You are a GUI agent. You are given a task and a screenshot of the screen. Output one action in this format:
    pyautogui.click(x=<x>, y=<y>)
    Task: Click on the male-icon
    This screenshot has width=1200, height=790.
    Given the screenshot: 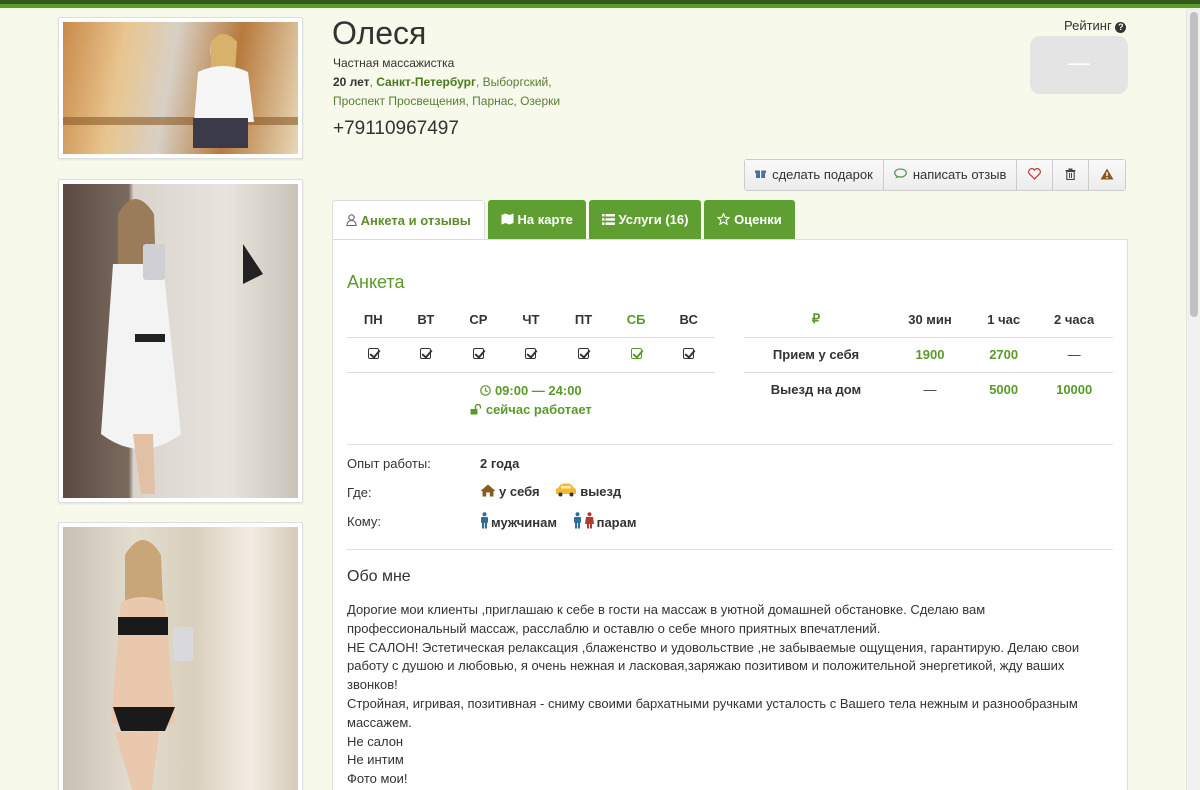 What is the action you would take?
    pyautogui.click(x=484, y=522)
    